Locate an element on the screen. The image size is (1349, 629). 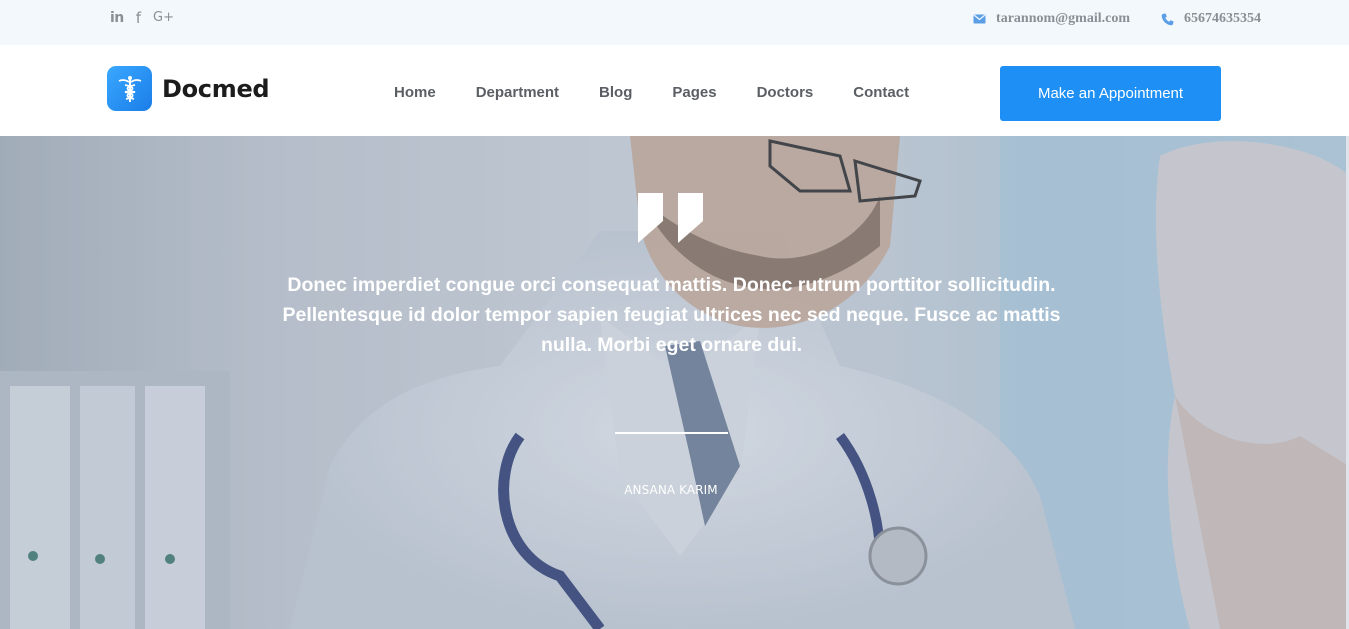
nav-item-contact: Contact is located at coordinates (881, 92).